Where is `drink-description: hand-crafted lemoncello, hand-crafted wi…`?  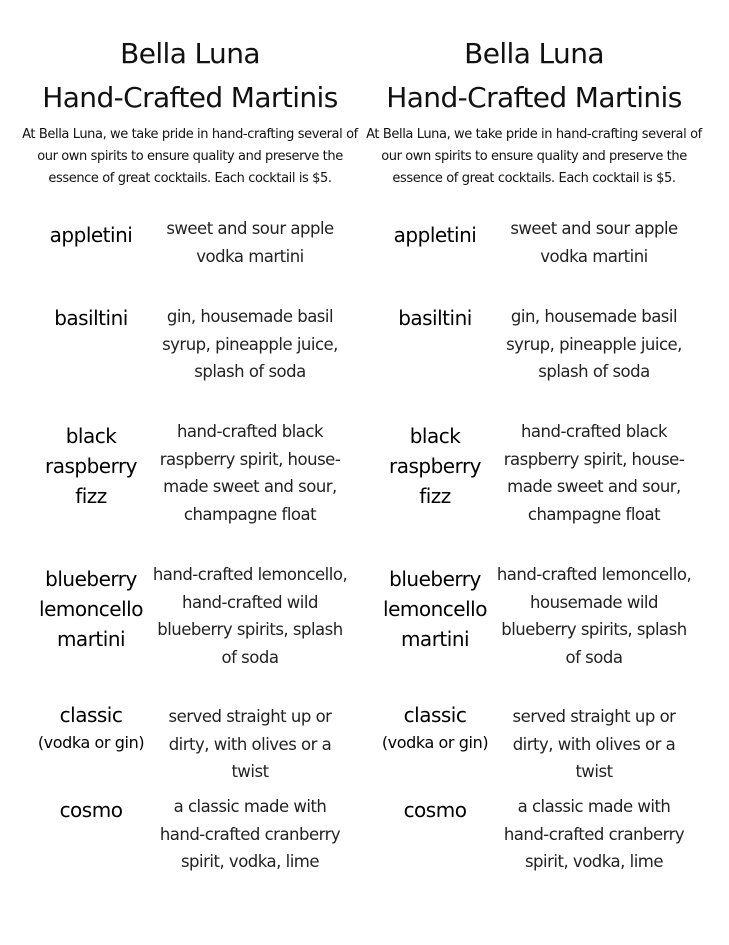
drink-description: hand-crafted lemoncello, hand-crafted wi… is located at coordinates (250, 616).